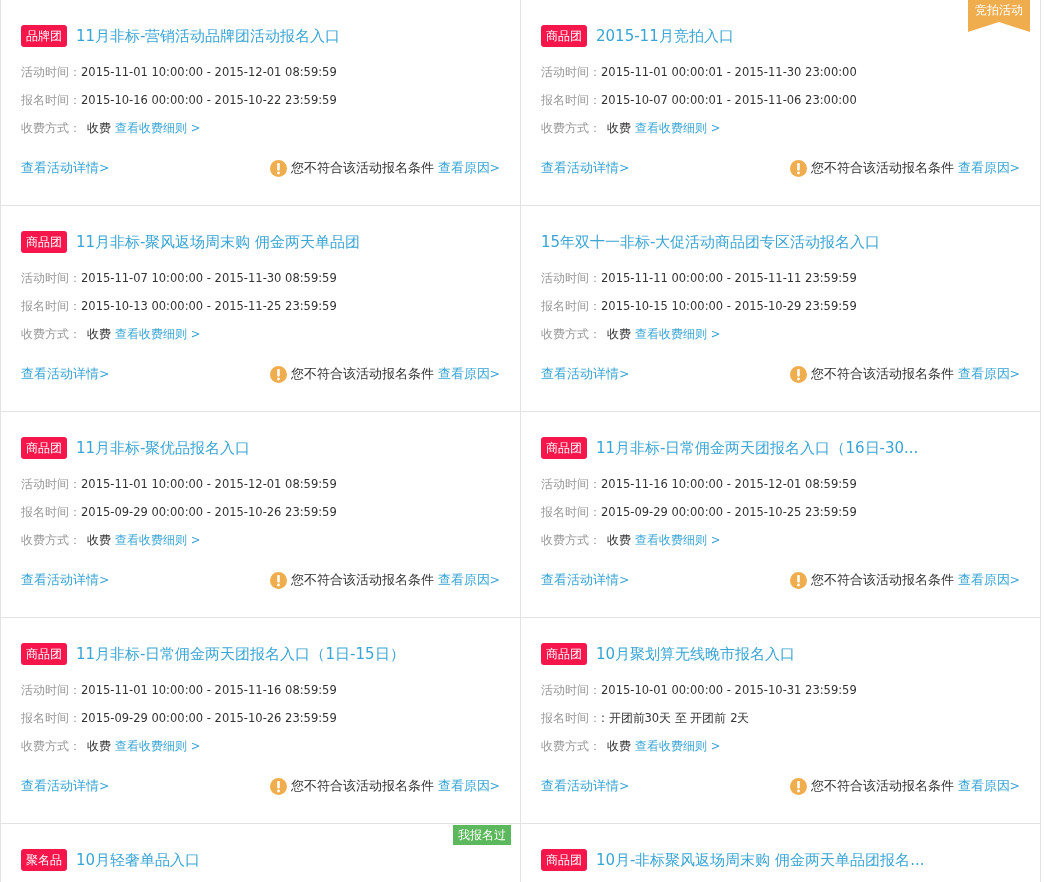  What do you see at coordinates (675, 718) in the screenshot?
I see `field-value: : 开团前30天 至 开团前 2天` at bounding box center [675, 718].